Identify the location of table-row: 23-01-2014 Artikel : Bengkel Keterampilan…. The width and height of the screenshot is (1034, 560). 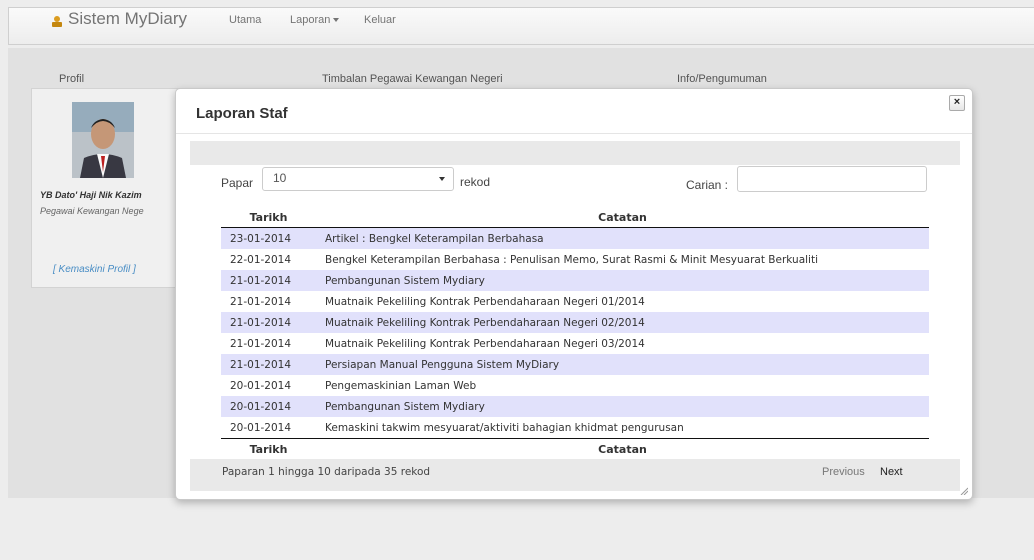
(575, 238).